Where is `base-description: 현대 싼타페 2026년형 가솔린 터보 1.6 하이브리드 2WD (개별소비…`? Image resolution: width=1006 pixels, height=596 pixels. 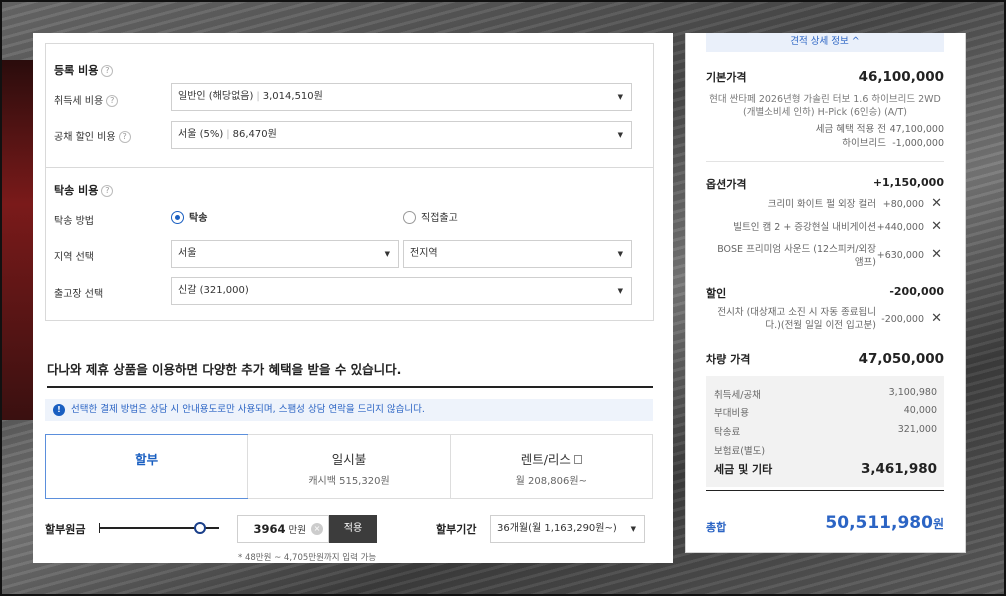
base-description: 현대 싼타페 2026년형 가솔린 터보 1.6 하이브리드 2WD (개별소비… is located at coordinates (825, 106).